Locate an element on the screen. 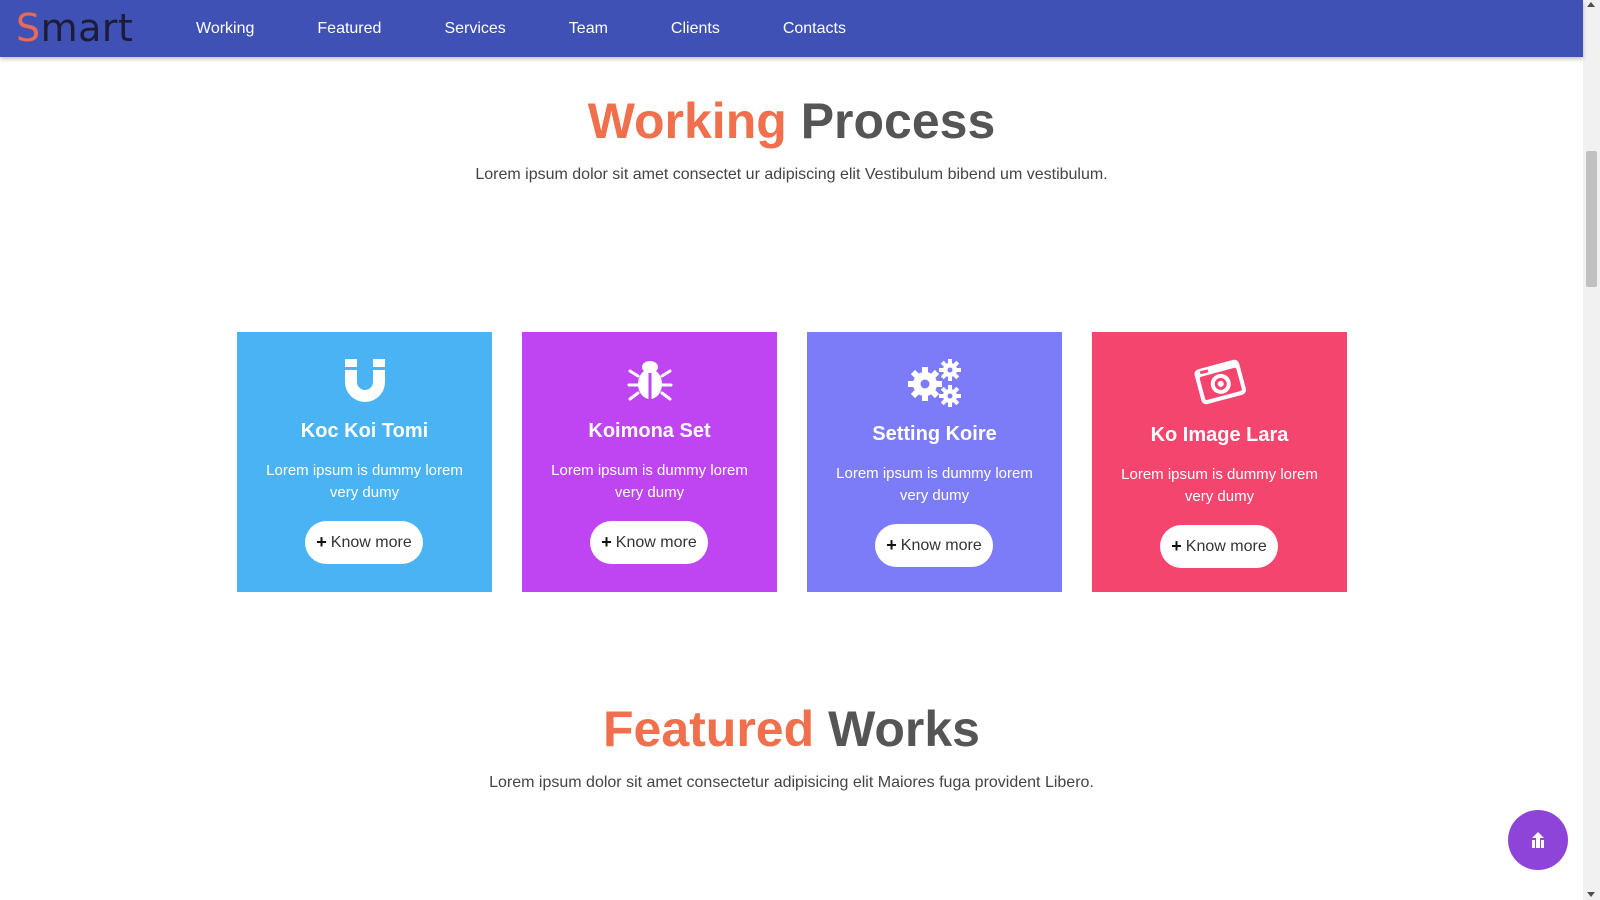 This screenshot has height=900, width=1600. nav-item-team: Team is located at coordinates (588, 28).